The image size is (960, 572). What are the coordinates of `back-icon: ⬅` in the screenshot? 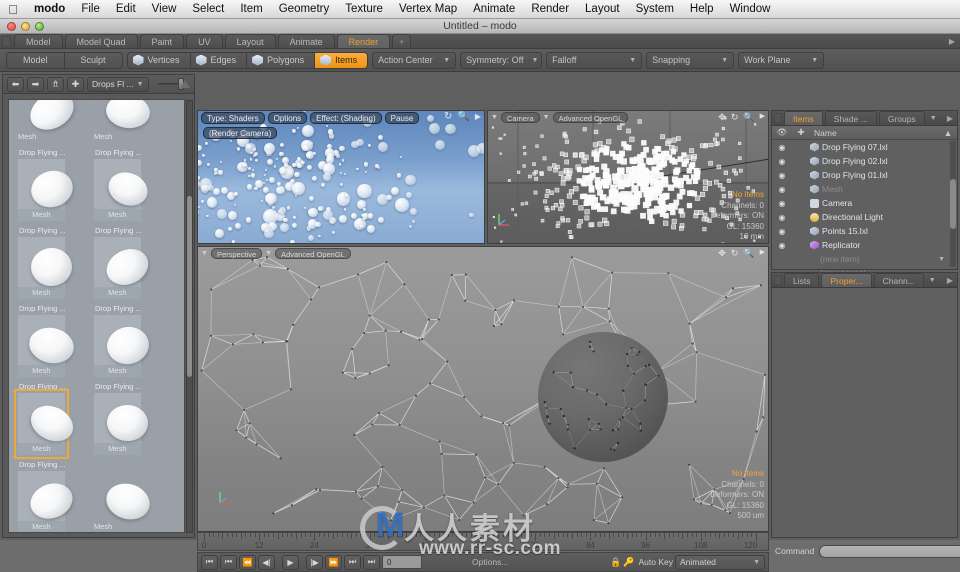 It's located at (15, 84).